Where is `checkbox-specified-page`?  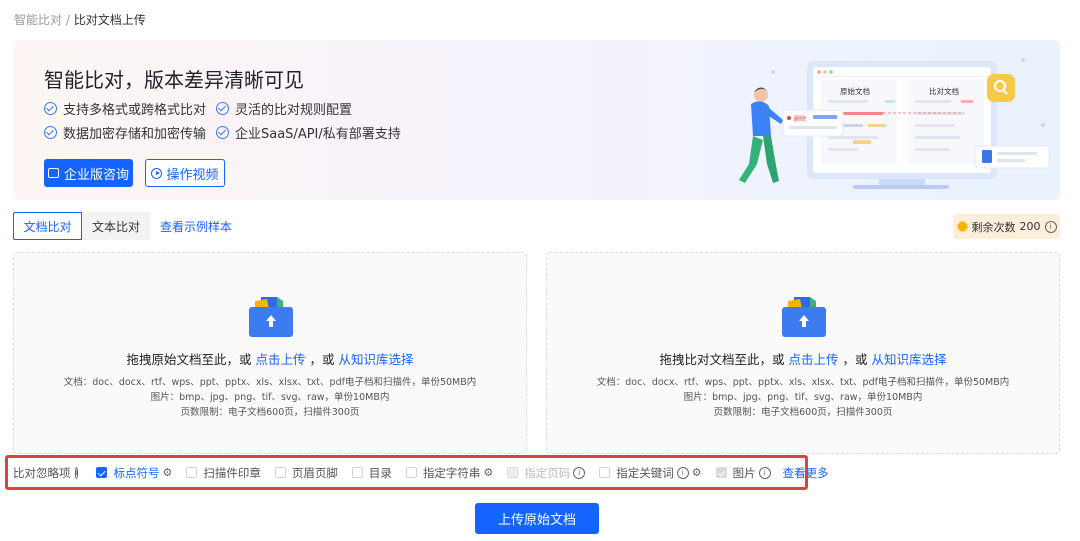
checkbox-specified-page is located at coordinates (513, 472).